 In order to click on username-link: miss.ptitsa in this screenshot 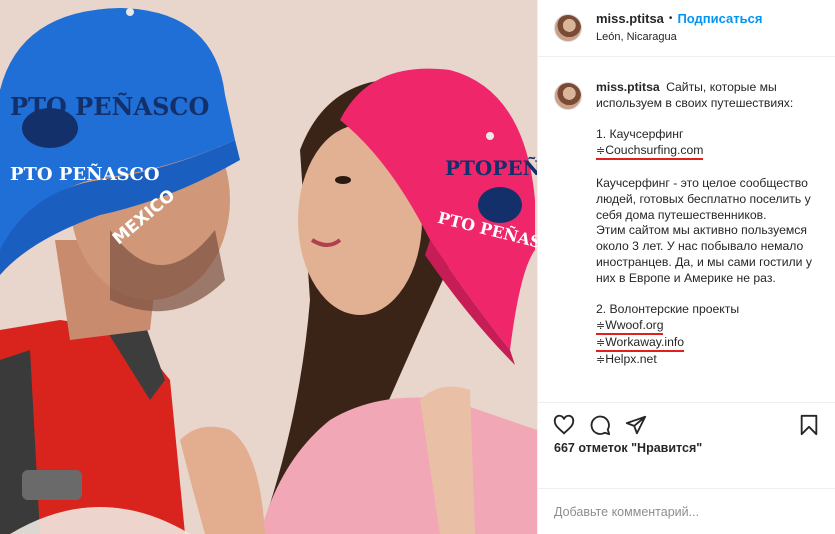, I will do `click(630, 19)`.